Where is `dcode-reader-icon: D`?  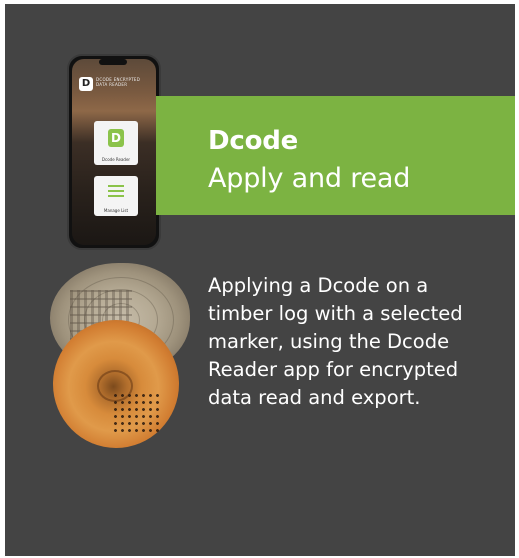
dcode-reader-icon: D is located at coordinates (116, 138).